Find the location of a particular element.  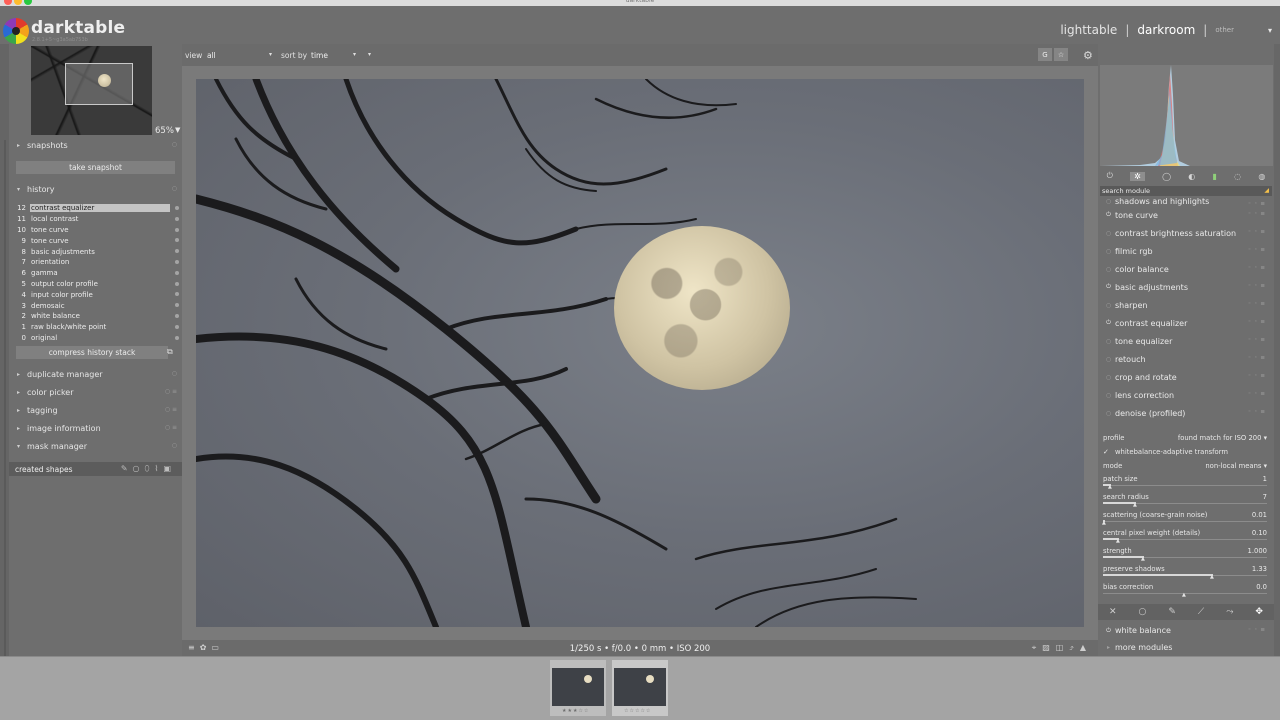

checkmark-icon: ✓ is located at coordinates (1106, 452).